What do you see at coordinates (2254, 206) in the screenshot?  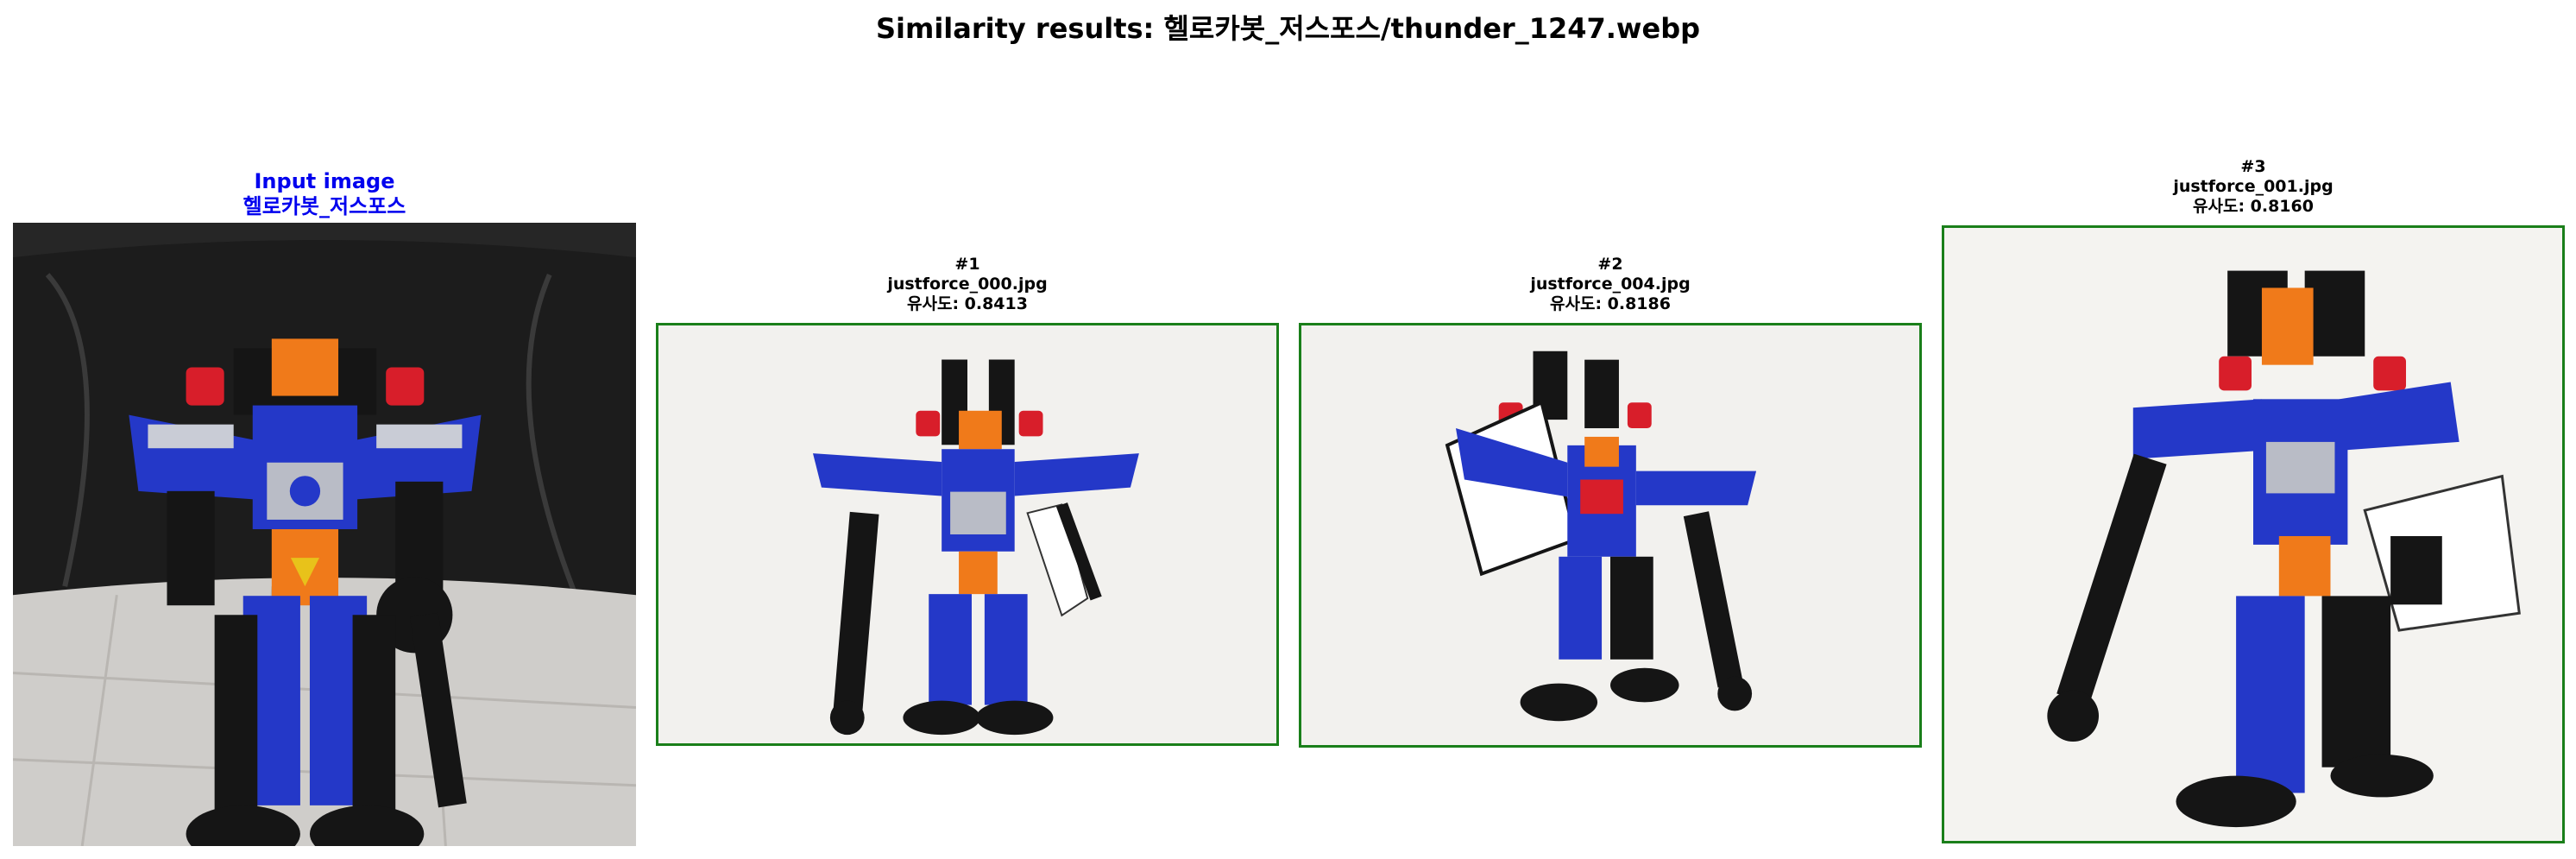 I see `result-score: 유사도: 0.8160` at bounding box center [2254, 206].